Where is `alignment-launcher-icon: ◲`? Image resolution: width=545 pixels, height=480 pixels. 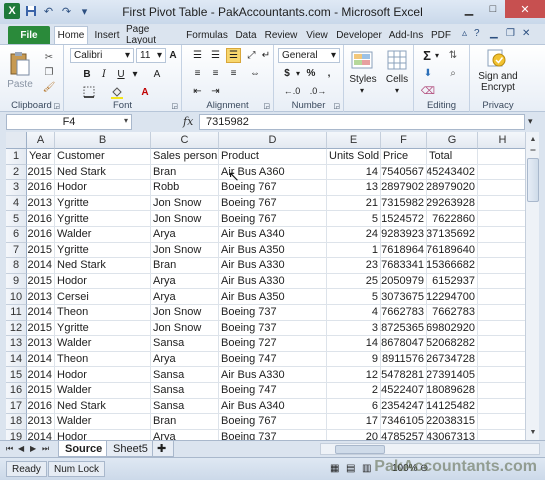
alignment-launcher-icon: ◲ is located at coordinates (266, 106).